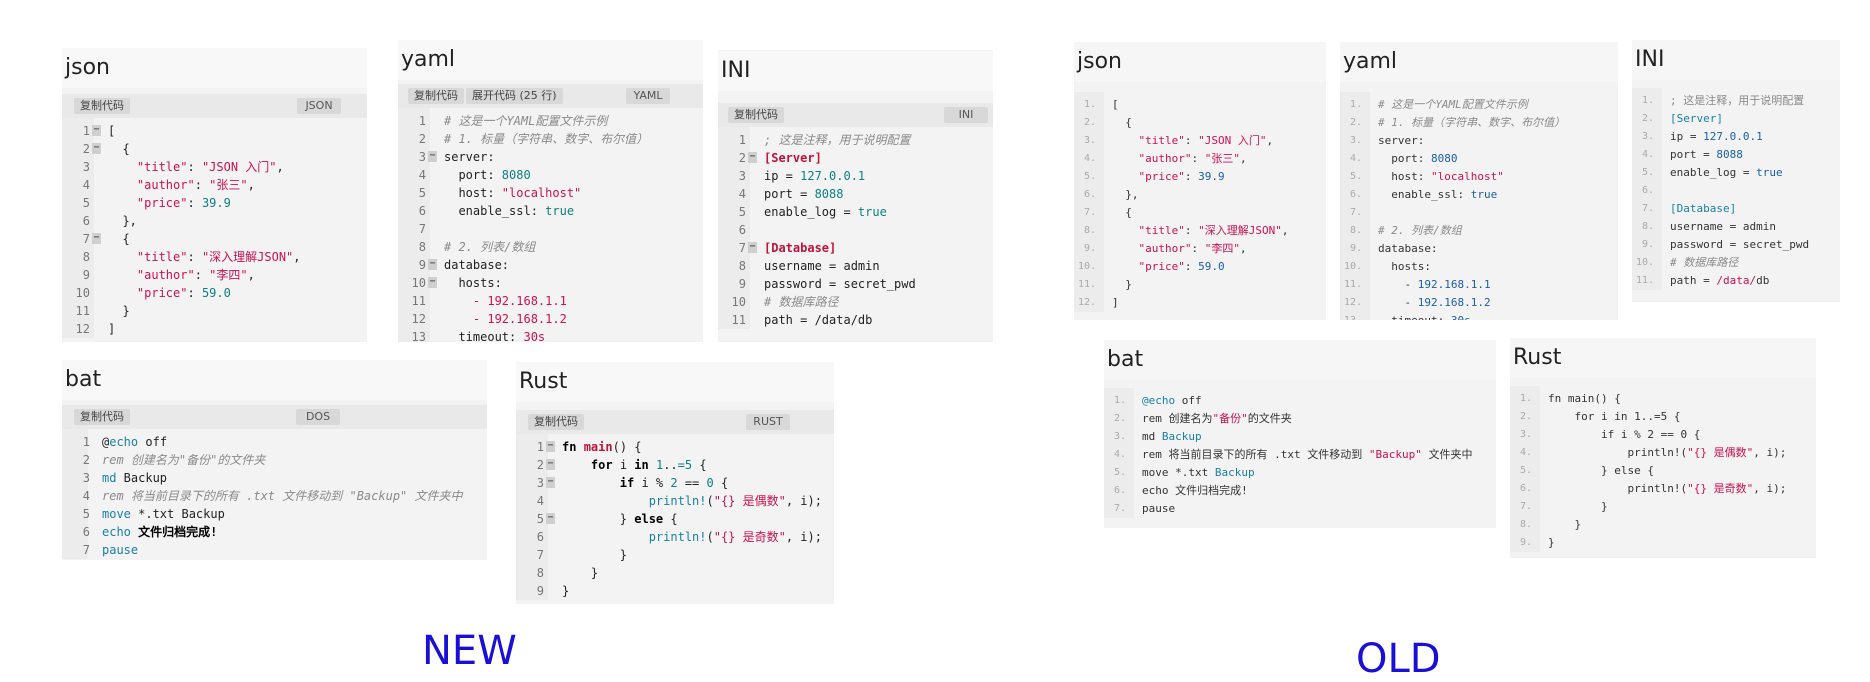 The image size is (1870, 682). I want to click on code-line: 8. }, so click(1663, 525).